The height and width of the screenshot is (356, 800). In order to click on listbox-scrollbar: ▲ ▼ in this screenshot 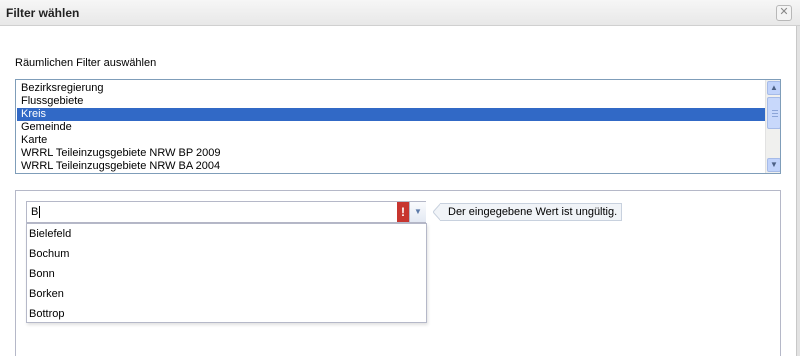, I will do `click(772, 126)`.